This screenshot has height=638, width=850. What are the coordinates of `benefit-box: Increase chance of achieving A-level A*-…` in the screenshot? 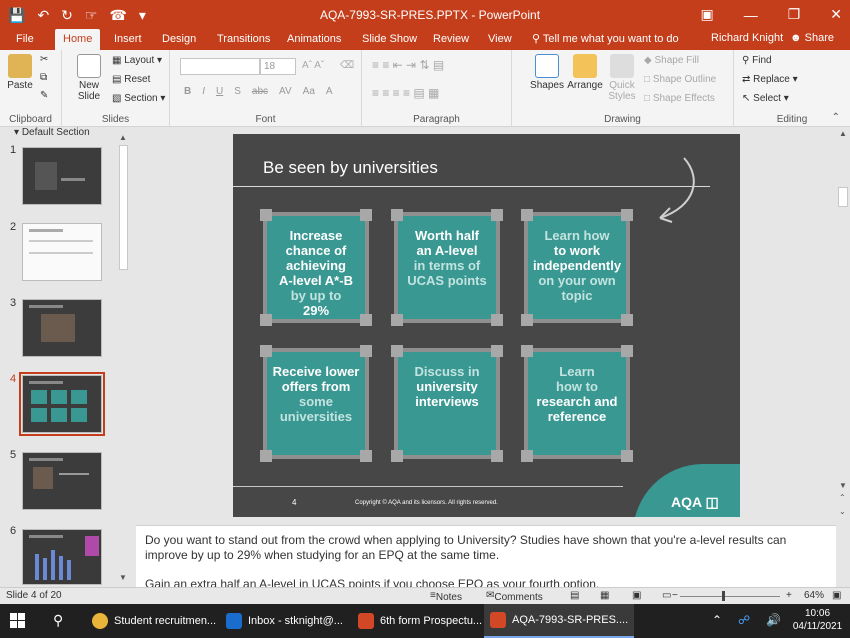 It's located at (316, 267).